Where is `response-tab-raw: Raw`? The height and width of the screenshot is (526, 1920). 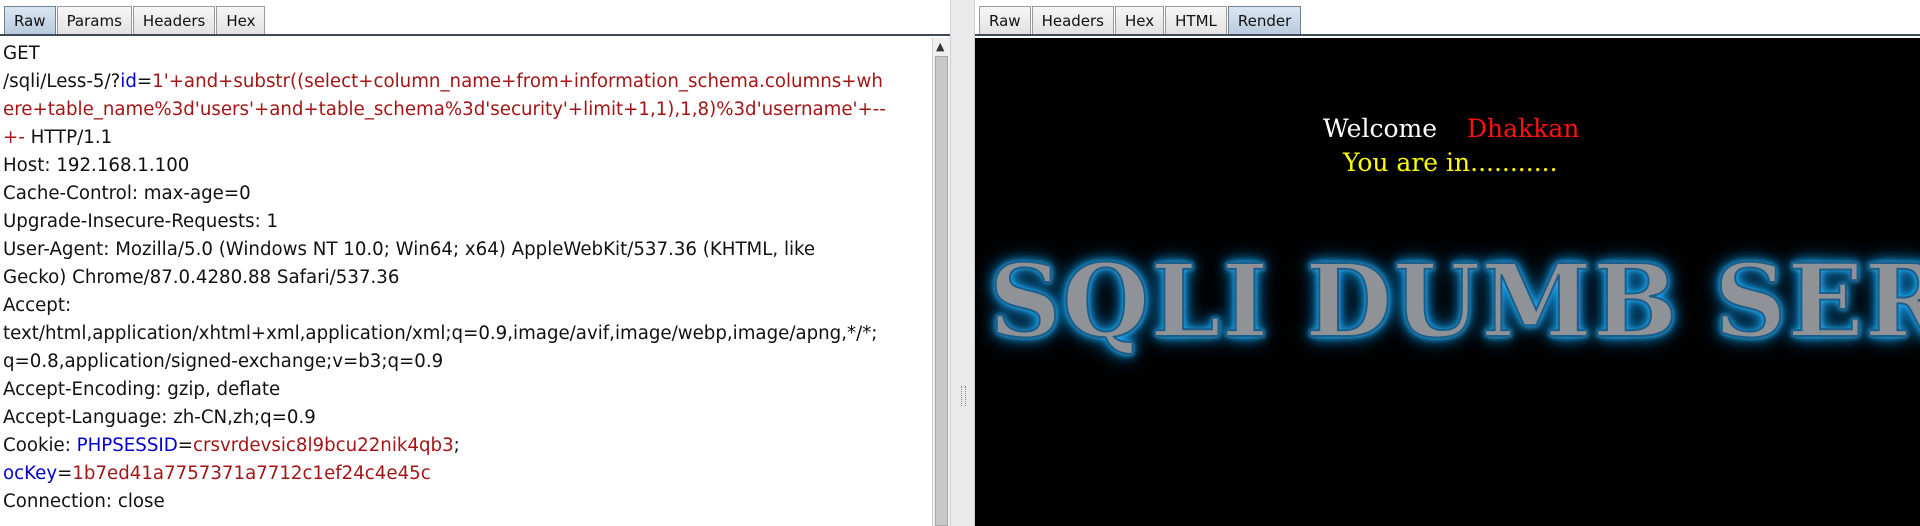
response-tab-raw: Raw is located at coordinates (1005, 20).